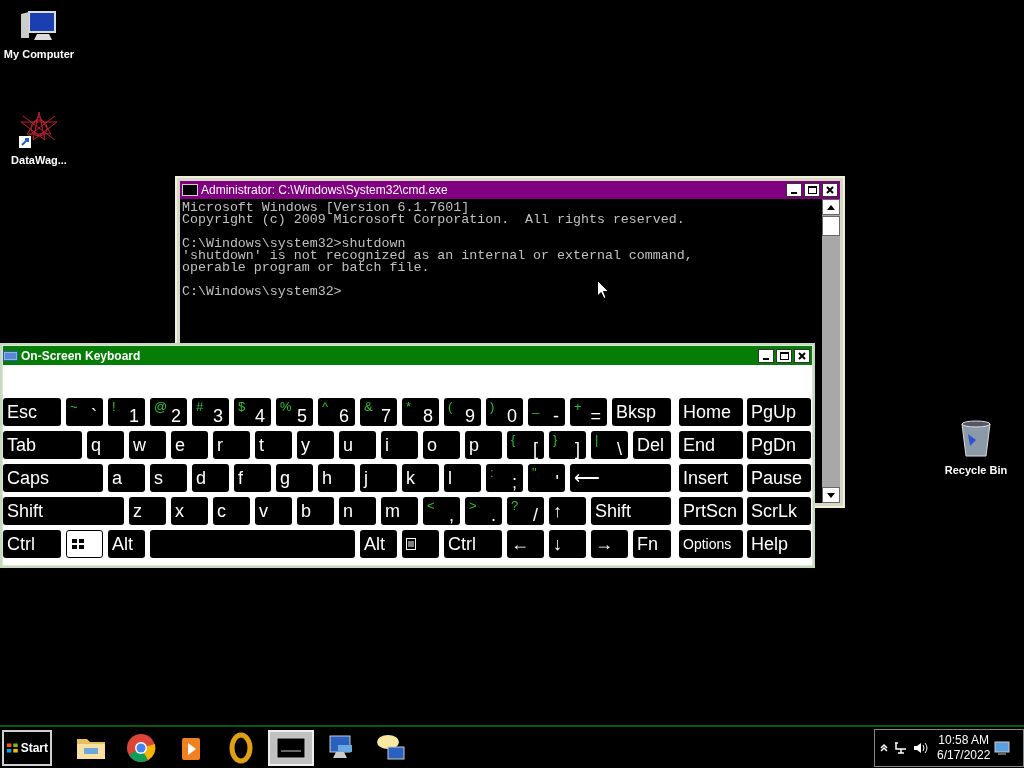 The width and height of the screenshot is (1024, 768). I want to click on keyboard-key: Caps, so click(53, 478).